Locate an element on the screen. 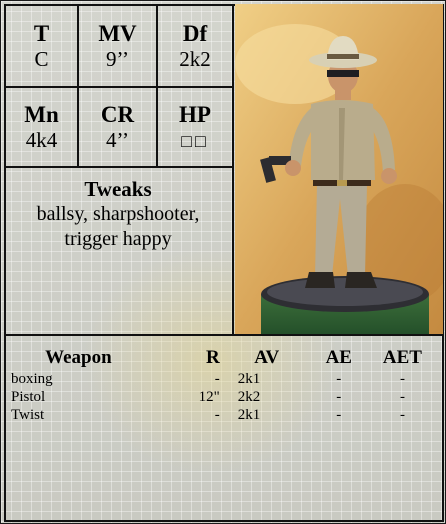 The image size is (446, 524). stat-close-range: CR 4’’ is located at coordinates (117, 127).